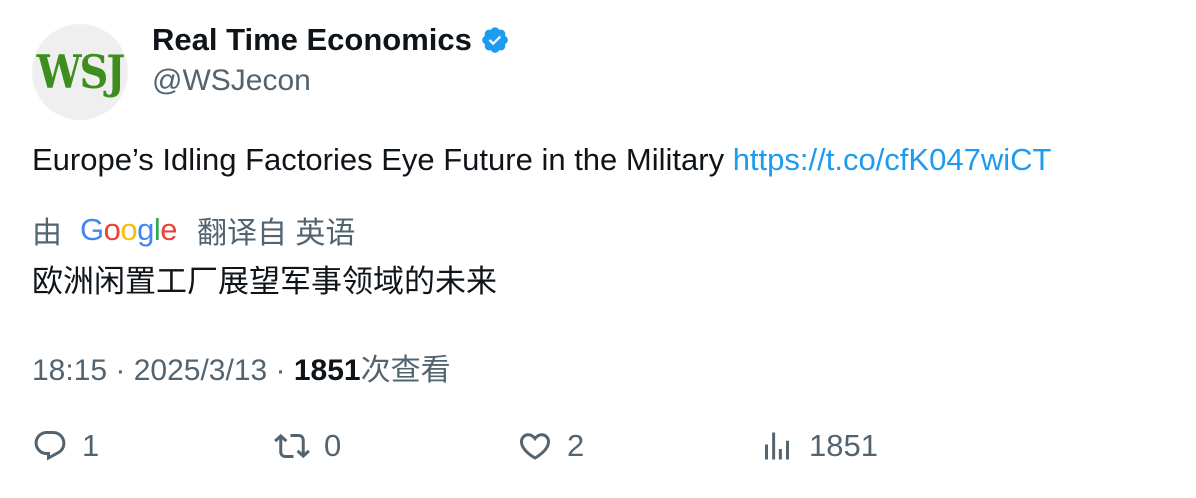  What do you see at coordinates (47, 233) in the screenshot?
I see `translation-prefix: 由` at bounding box center [47, 233].